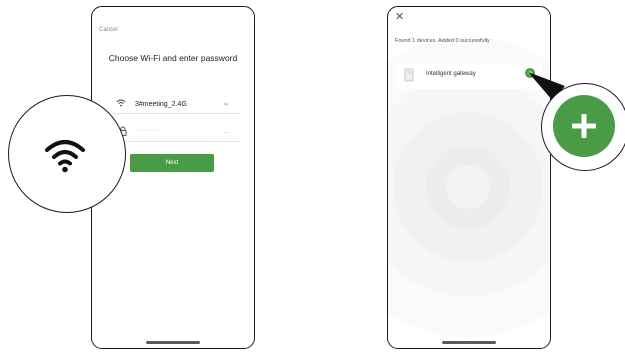  I want to click on callout-pointer, so click(546, 86).